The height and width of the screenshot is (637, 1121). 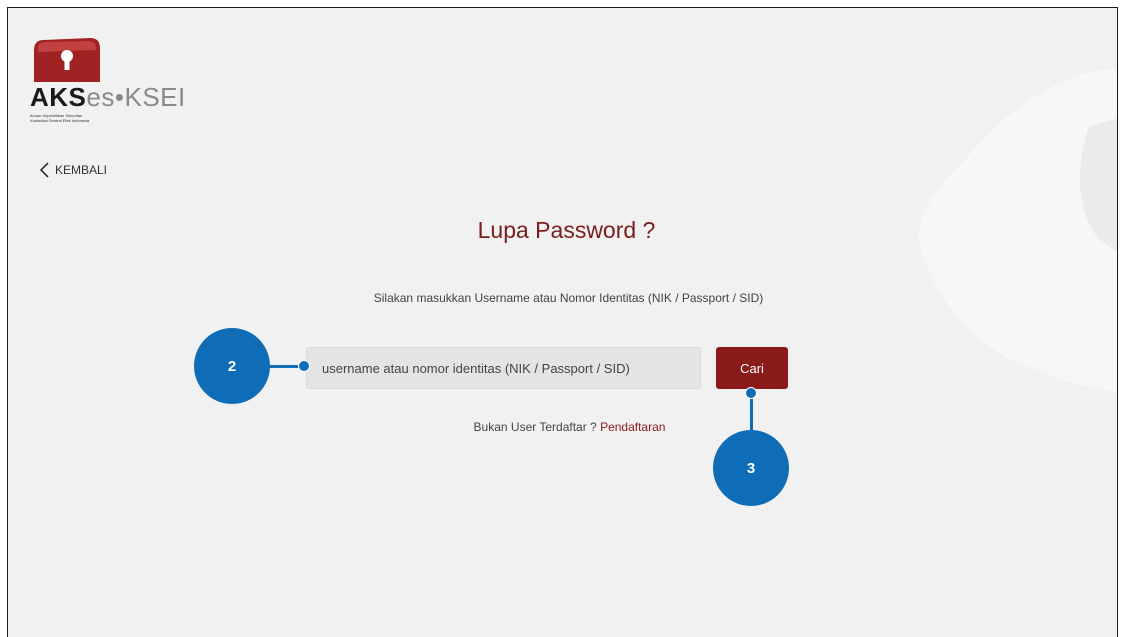 What do you see at coordinates (304, 366) in the screenshot?
I see `marker-2-anchor` at bounding box center [304, 366].